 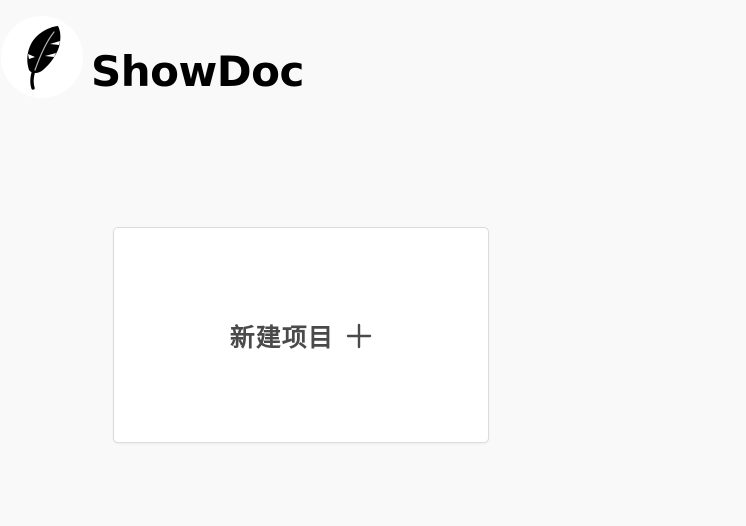 What do you see at coordinates (281, 337) in the screenshot?
I see `new-project-label: 新建项目` at bounding box center [281, 337].